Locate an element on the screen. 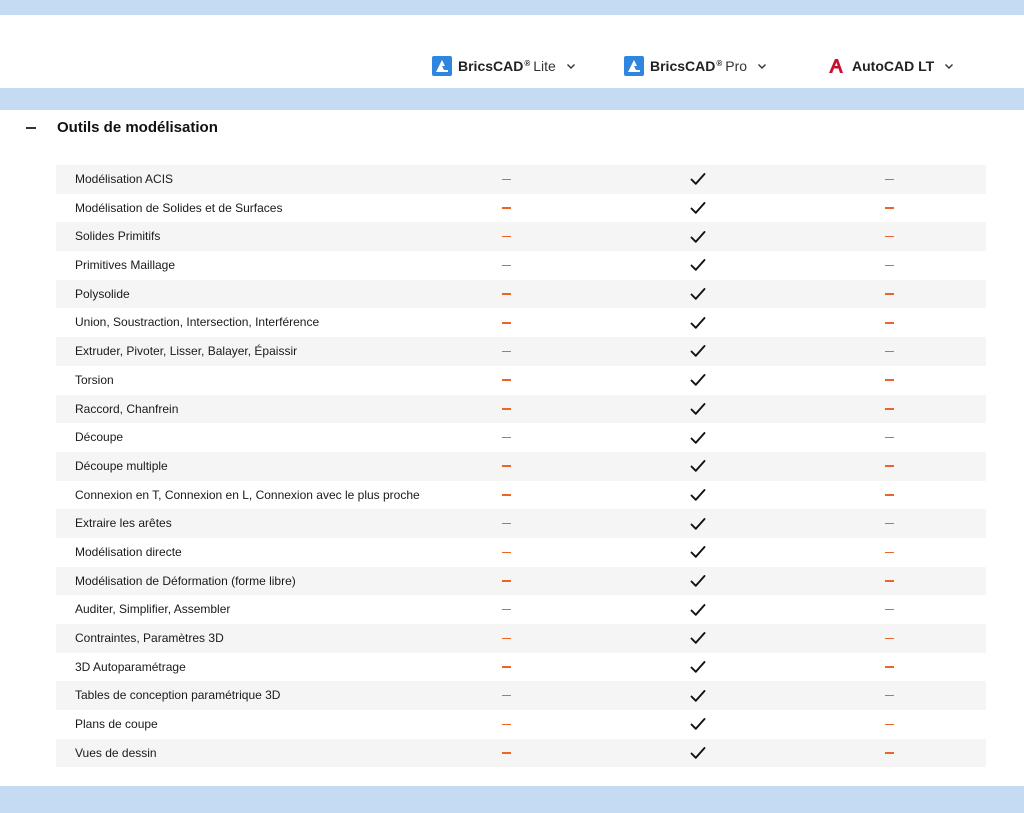  chevron-down-icon is located at coordinates (949, 66).